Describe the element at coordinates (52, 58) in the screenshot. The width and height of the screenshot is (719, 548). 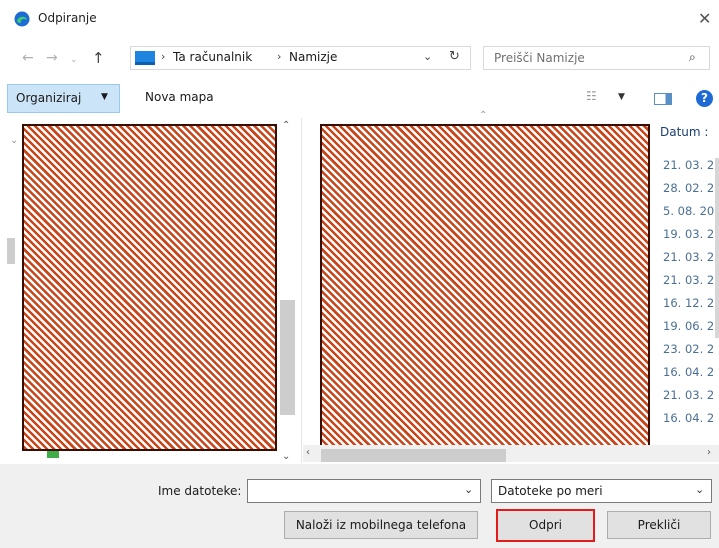
I see `forward-arrow-icon: →` at that location.